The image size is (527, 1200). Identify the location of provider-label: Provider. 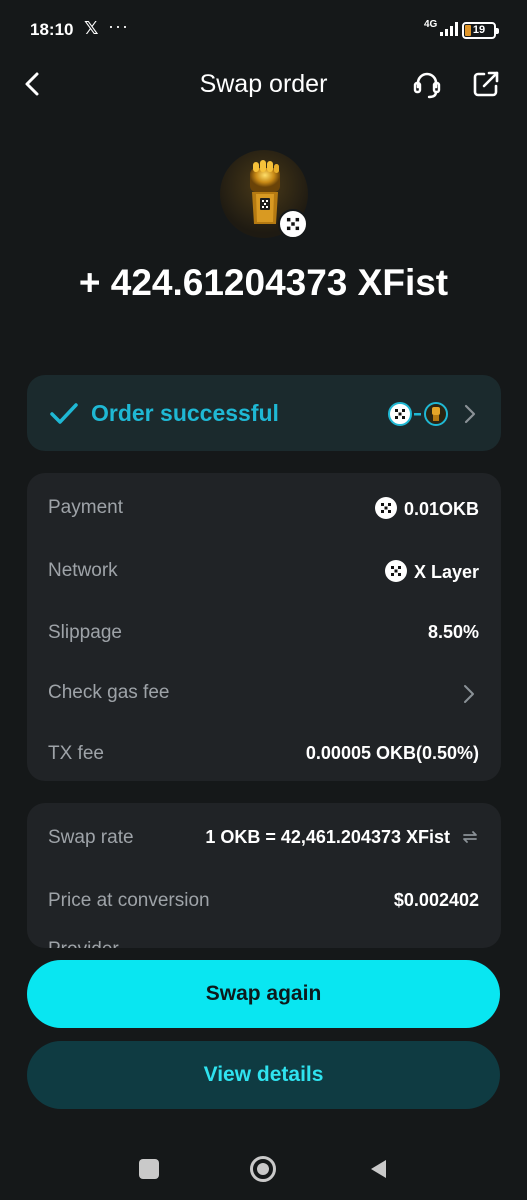
(83, 943).